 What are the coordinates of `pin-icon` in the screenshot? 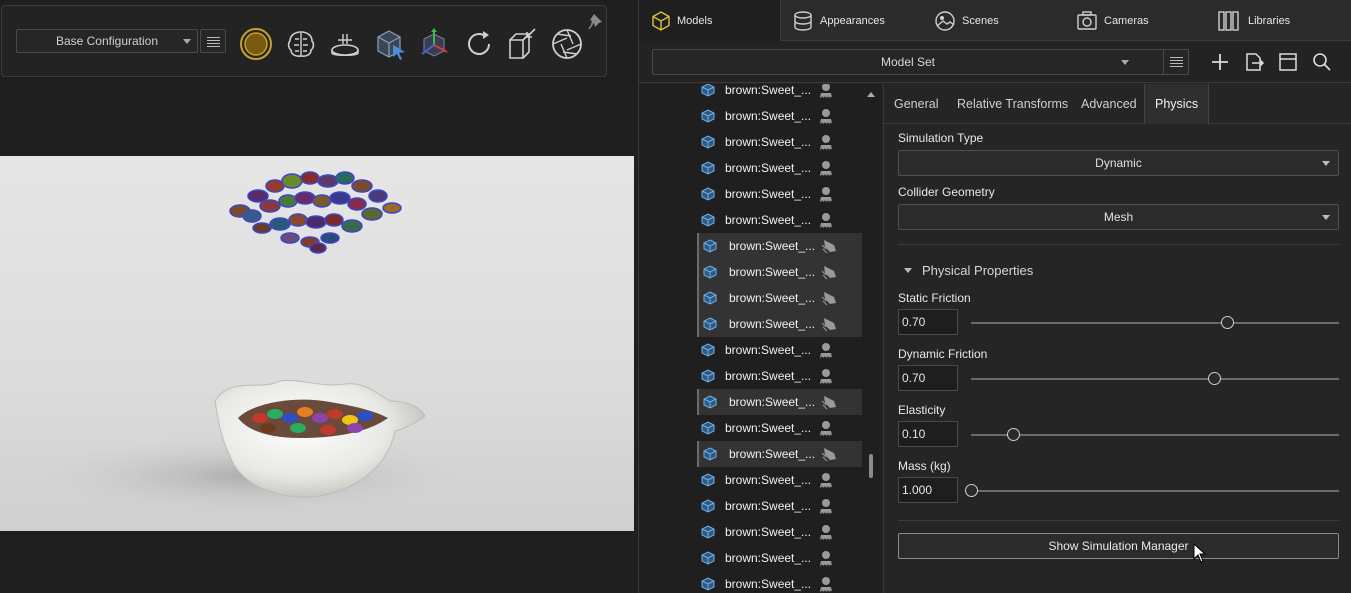 It's located at (597, 21).